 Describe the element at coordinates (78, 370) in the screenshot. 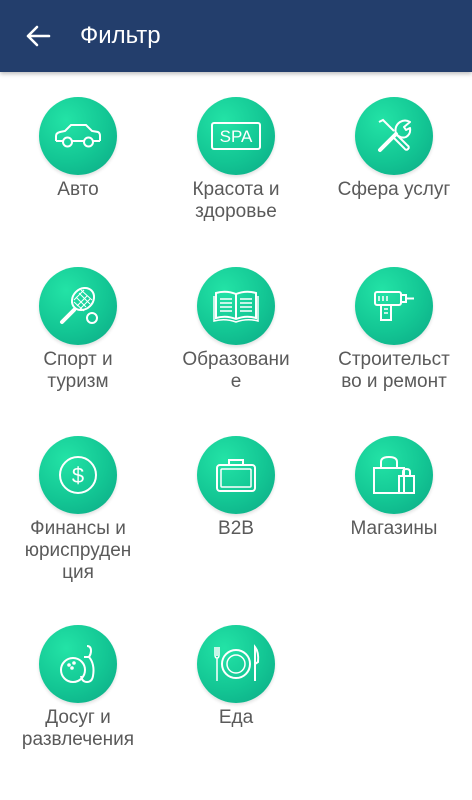

I see `category-label: Спорт и туризм` at that location.